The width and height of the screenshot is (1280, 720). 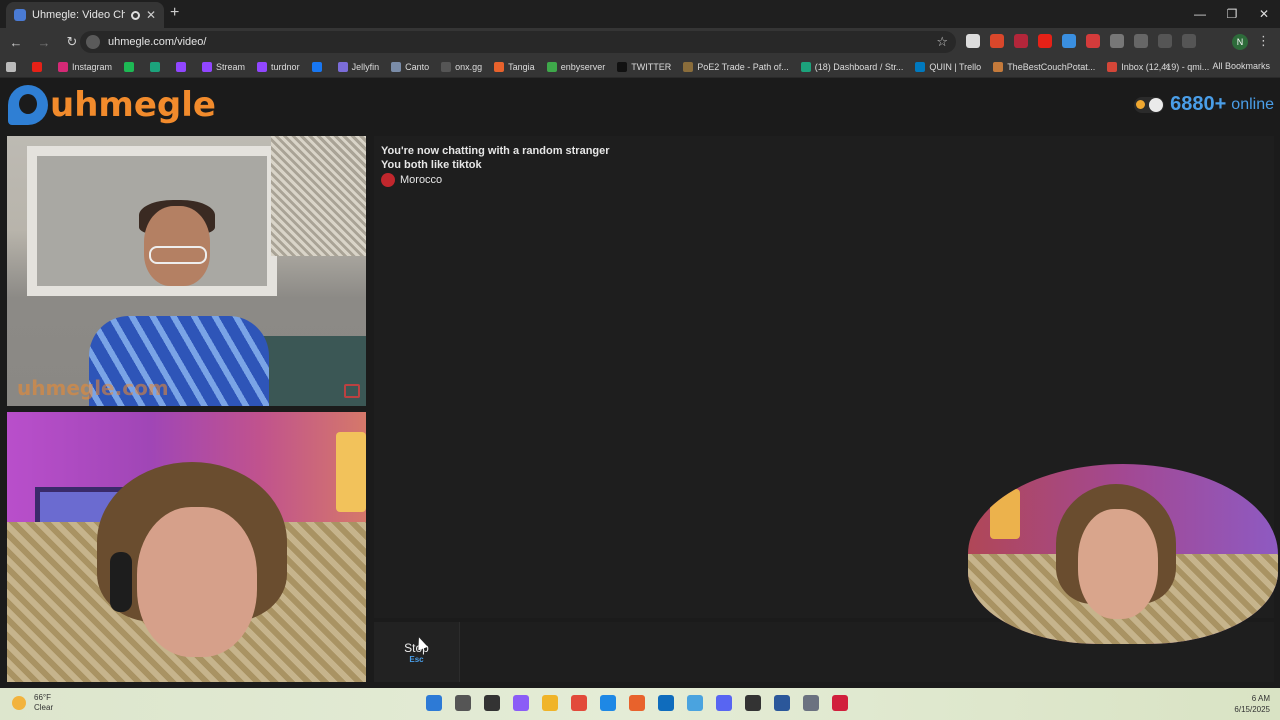 I want to click on bookmark-item: TWITTER, so click(x=644, y=66).